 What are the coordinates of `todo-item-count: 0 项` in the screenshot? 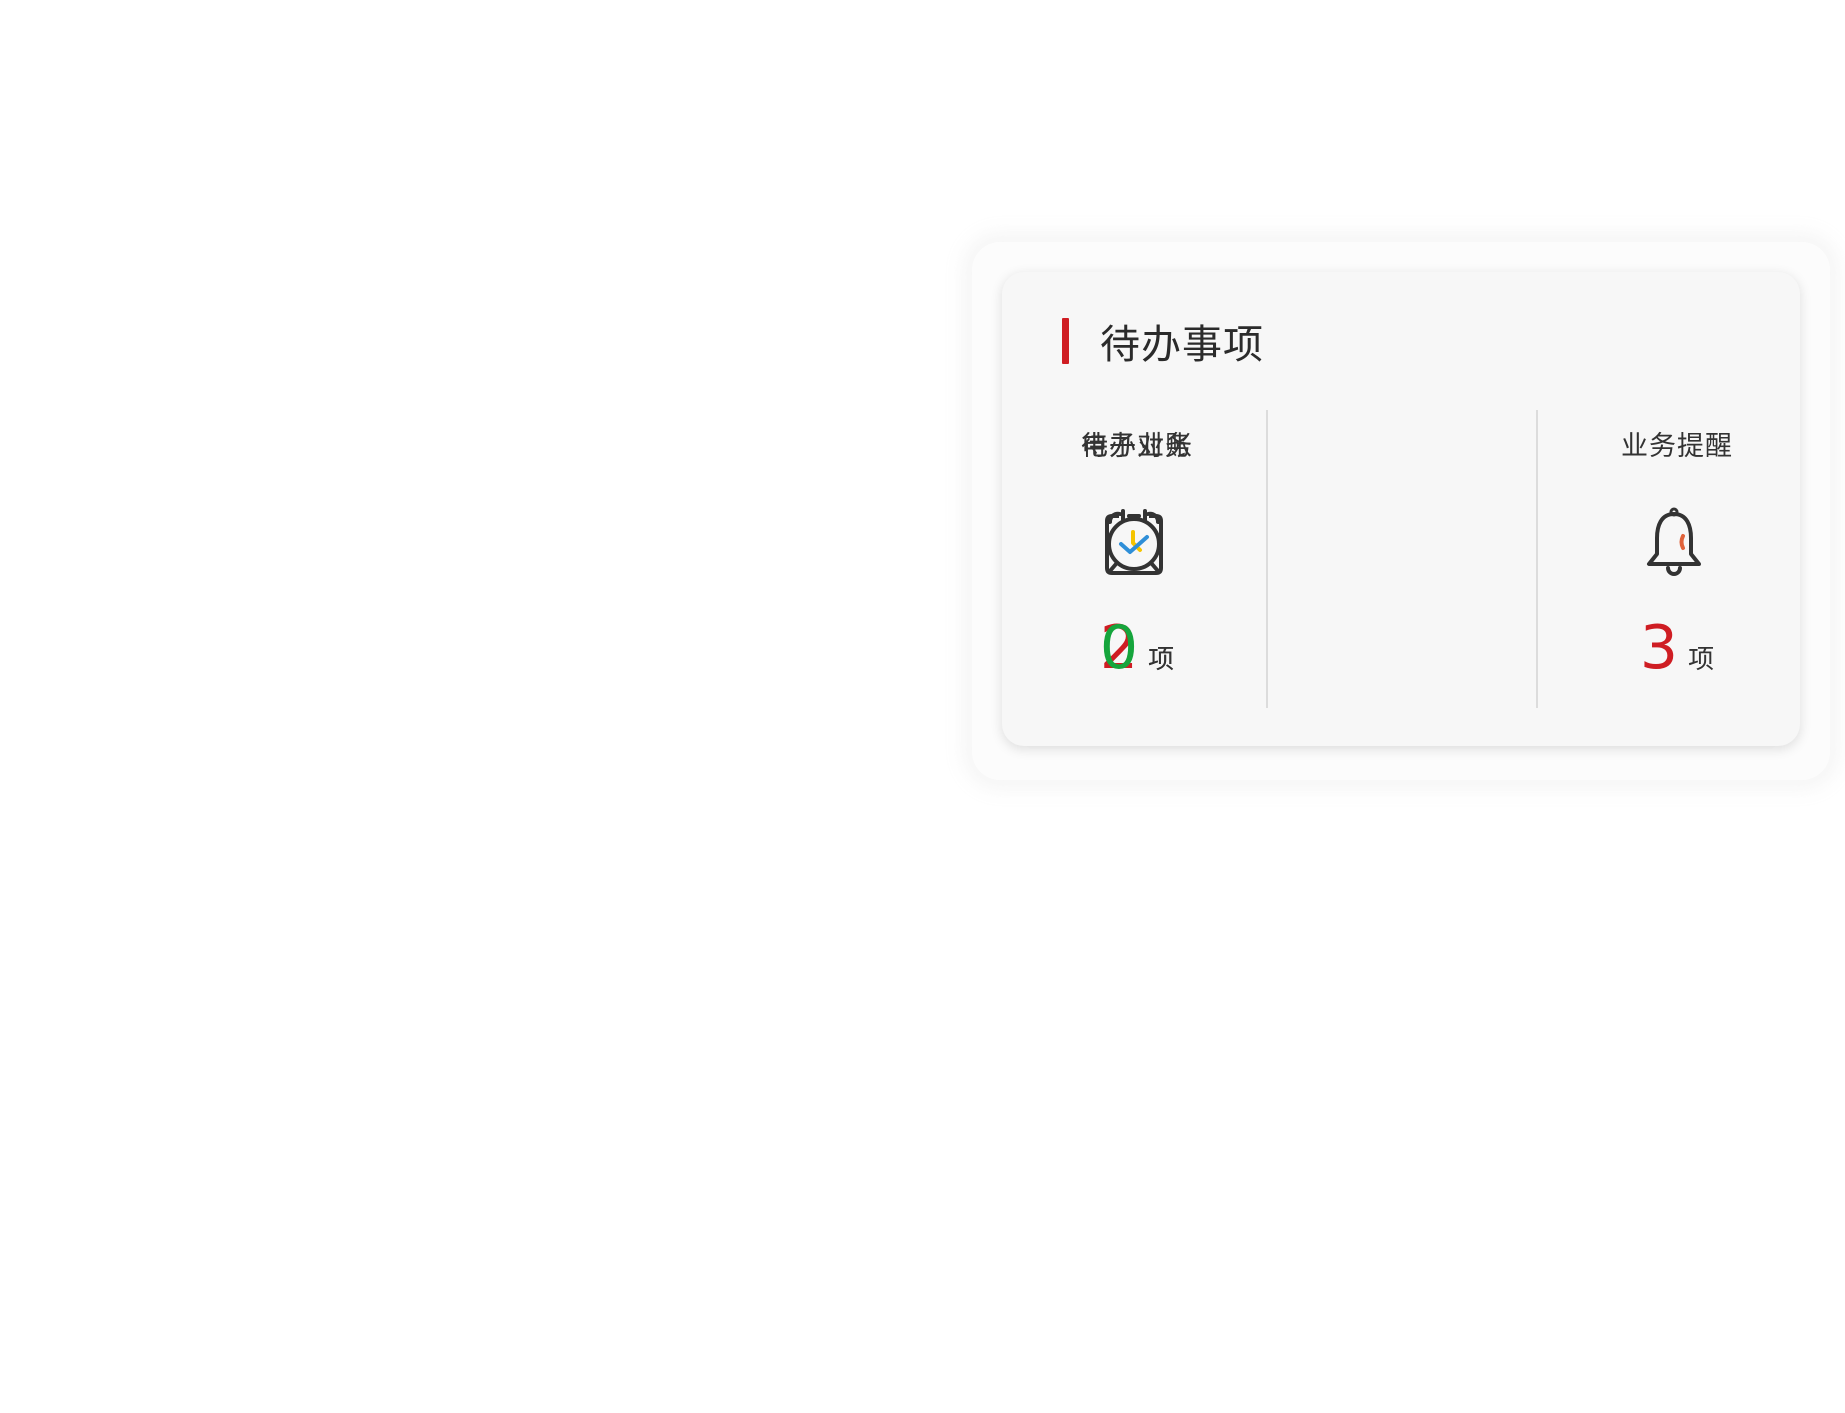 It's located at (1137, 648).